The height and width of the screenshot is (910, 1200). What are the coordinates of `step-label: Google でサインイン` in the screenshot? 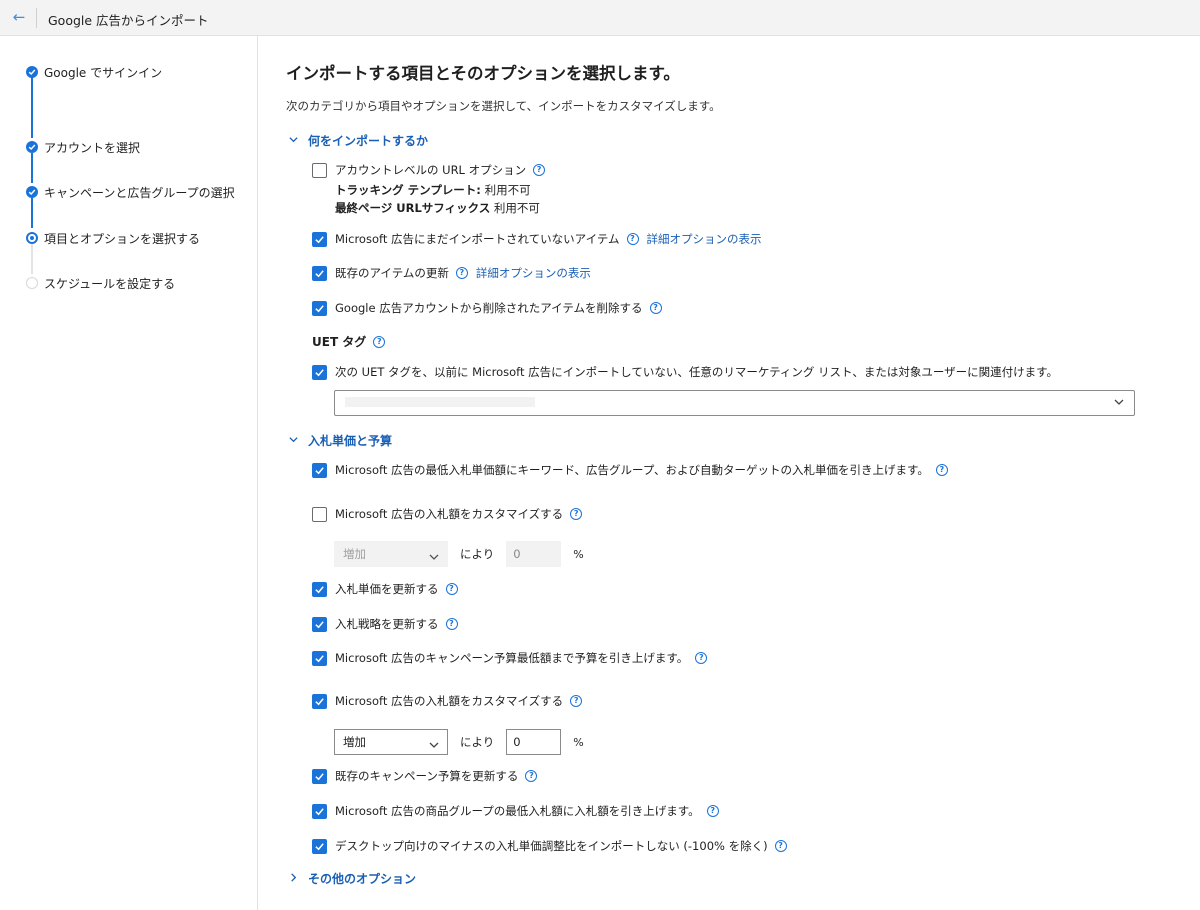 It's located at (103, 72).